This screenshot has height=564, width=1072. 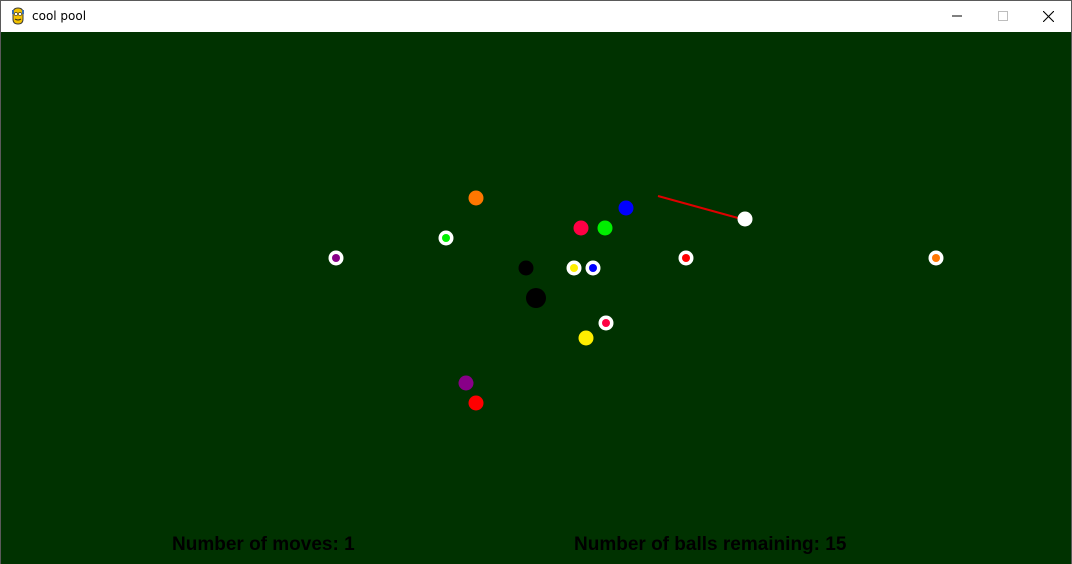 I want to click on maximize-icon, so click(x=1003, y=16).